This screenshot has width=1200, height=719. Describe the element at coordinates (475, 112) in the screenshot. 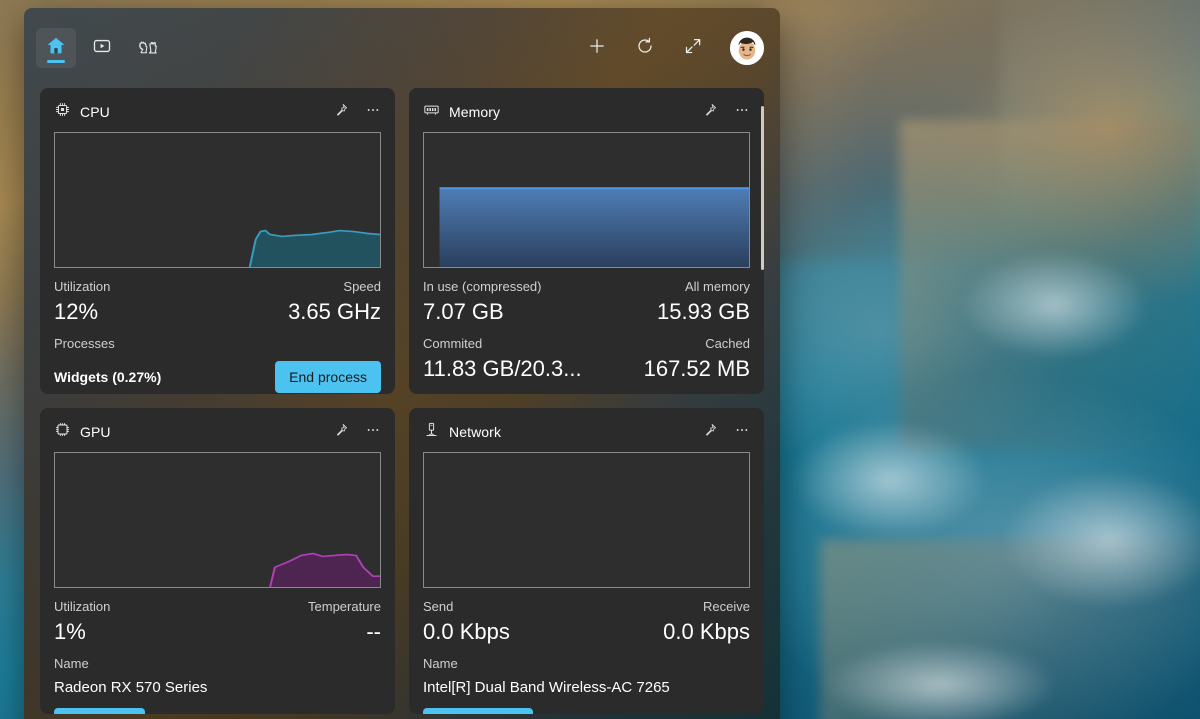

I see `memory-card-title: Memory` at that location.